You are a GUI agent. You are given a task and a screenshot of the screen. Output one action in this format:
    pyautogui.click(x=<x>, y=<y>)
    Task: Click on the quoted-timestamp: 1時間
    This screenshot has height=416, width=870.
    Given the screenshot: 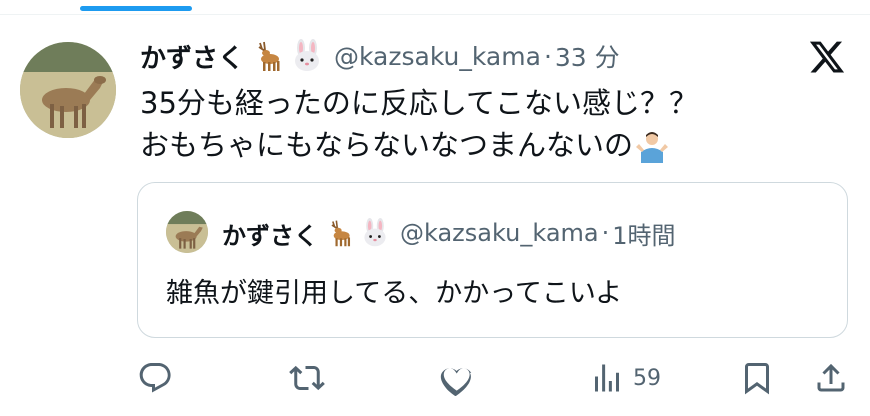 What is the action you would take?
    pyautogui.click(x=644, y=235)
    